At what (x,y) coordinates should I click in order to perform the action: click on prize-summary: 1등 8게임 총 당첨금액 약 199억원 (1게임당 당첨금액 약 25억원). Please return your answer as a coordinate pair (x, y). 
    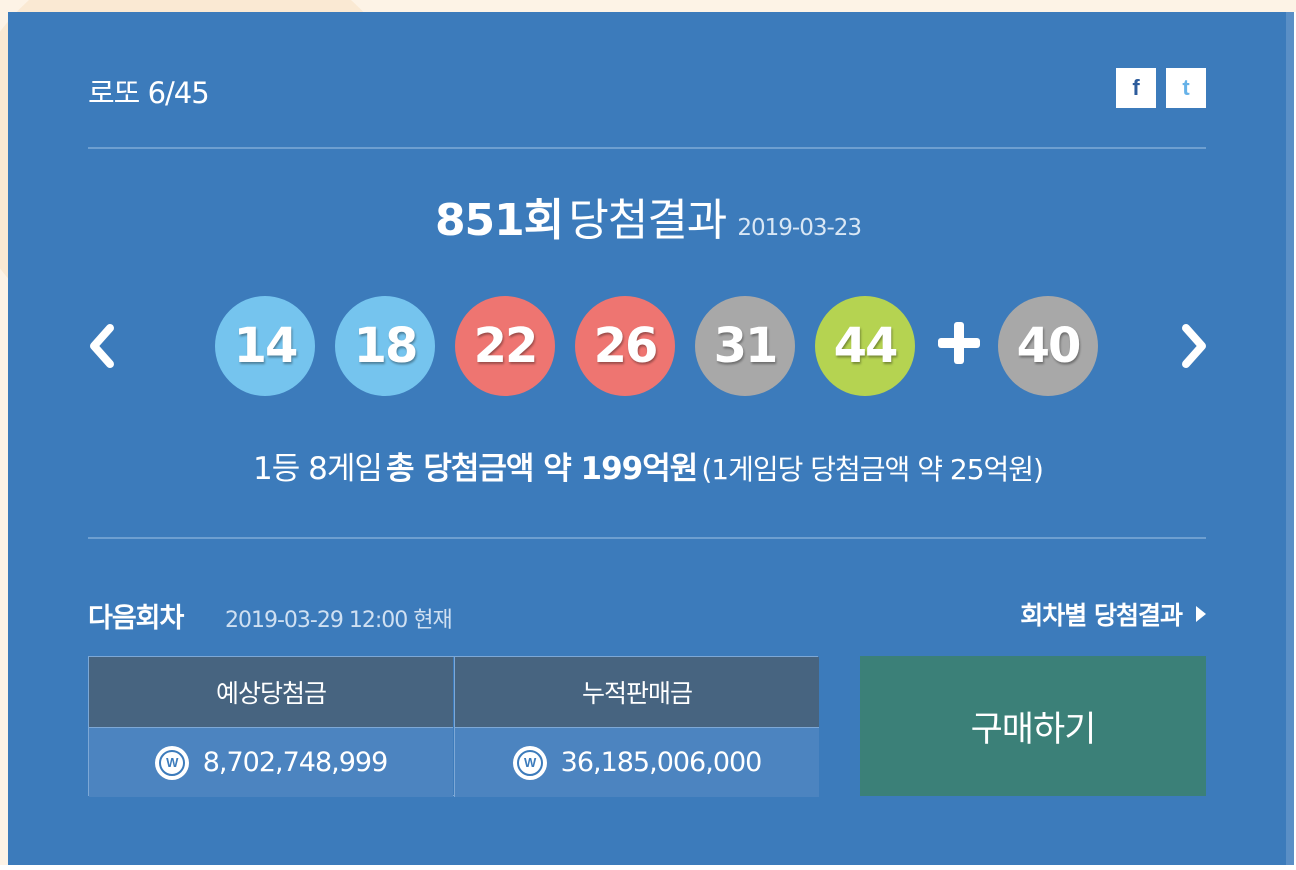
    Looking at the image, I should click on (648, 465).